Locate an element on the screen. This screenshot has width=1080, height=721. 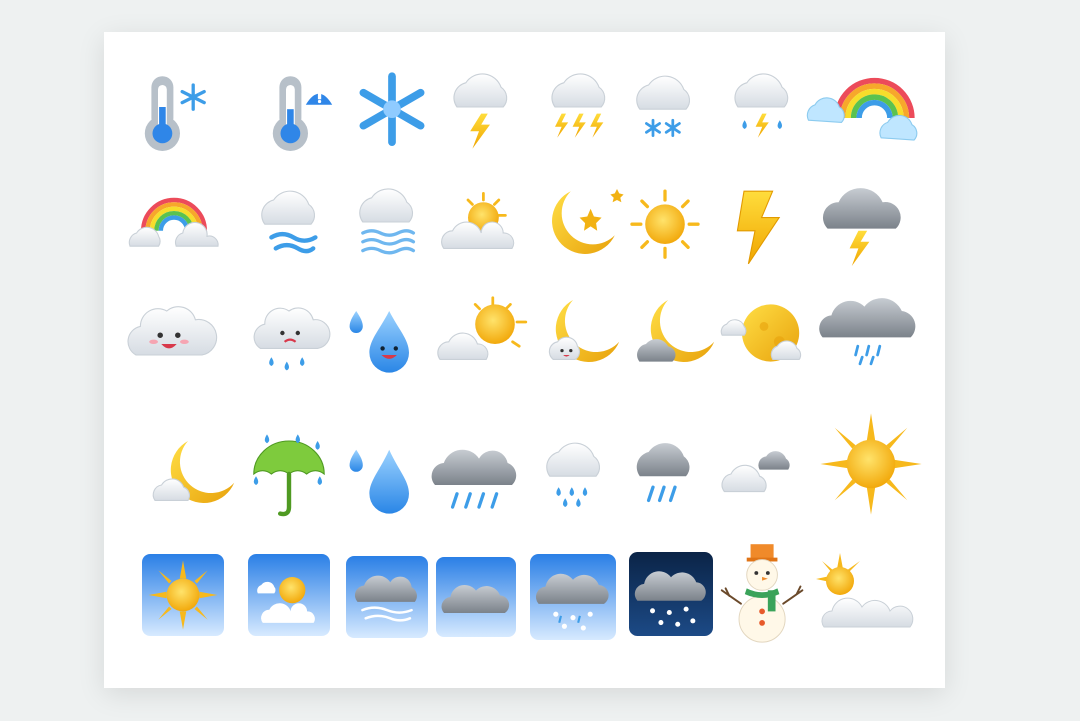
sun-behind-cloud-icon is located at coordinates (479, 222).